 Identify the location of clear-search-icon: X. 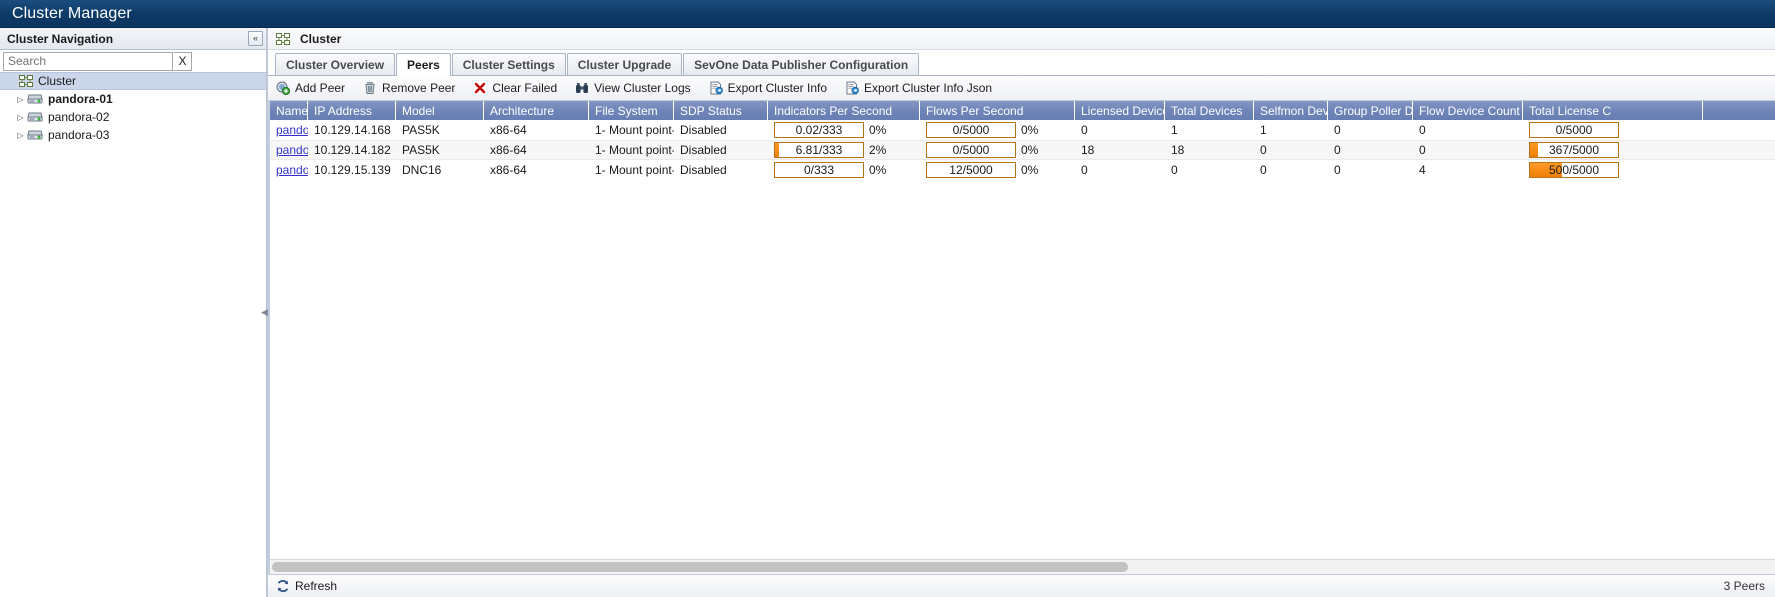
(183, 61).